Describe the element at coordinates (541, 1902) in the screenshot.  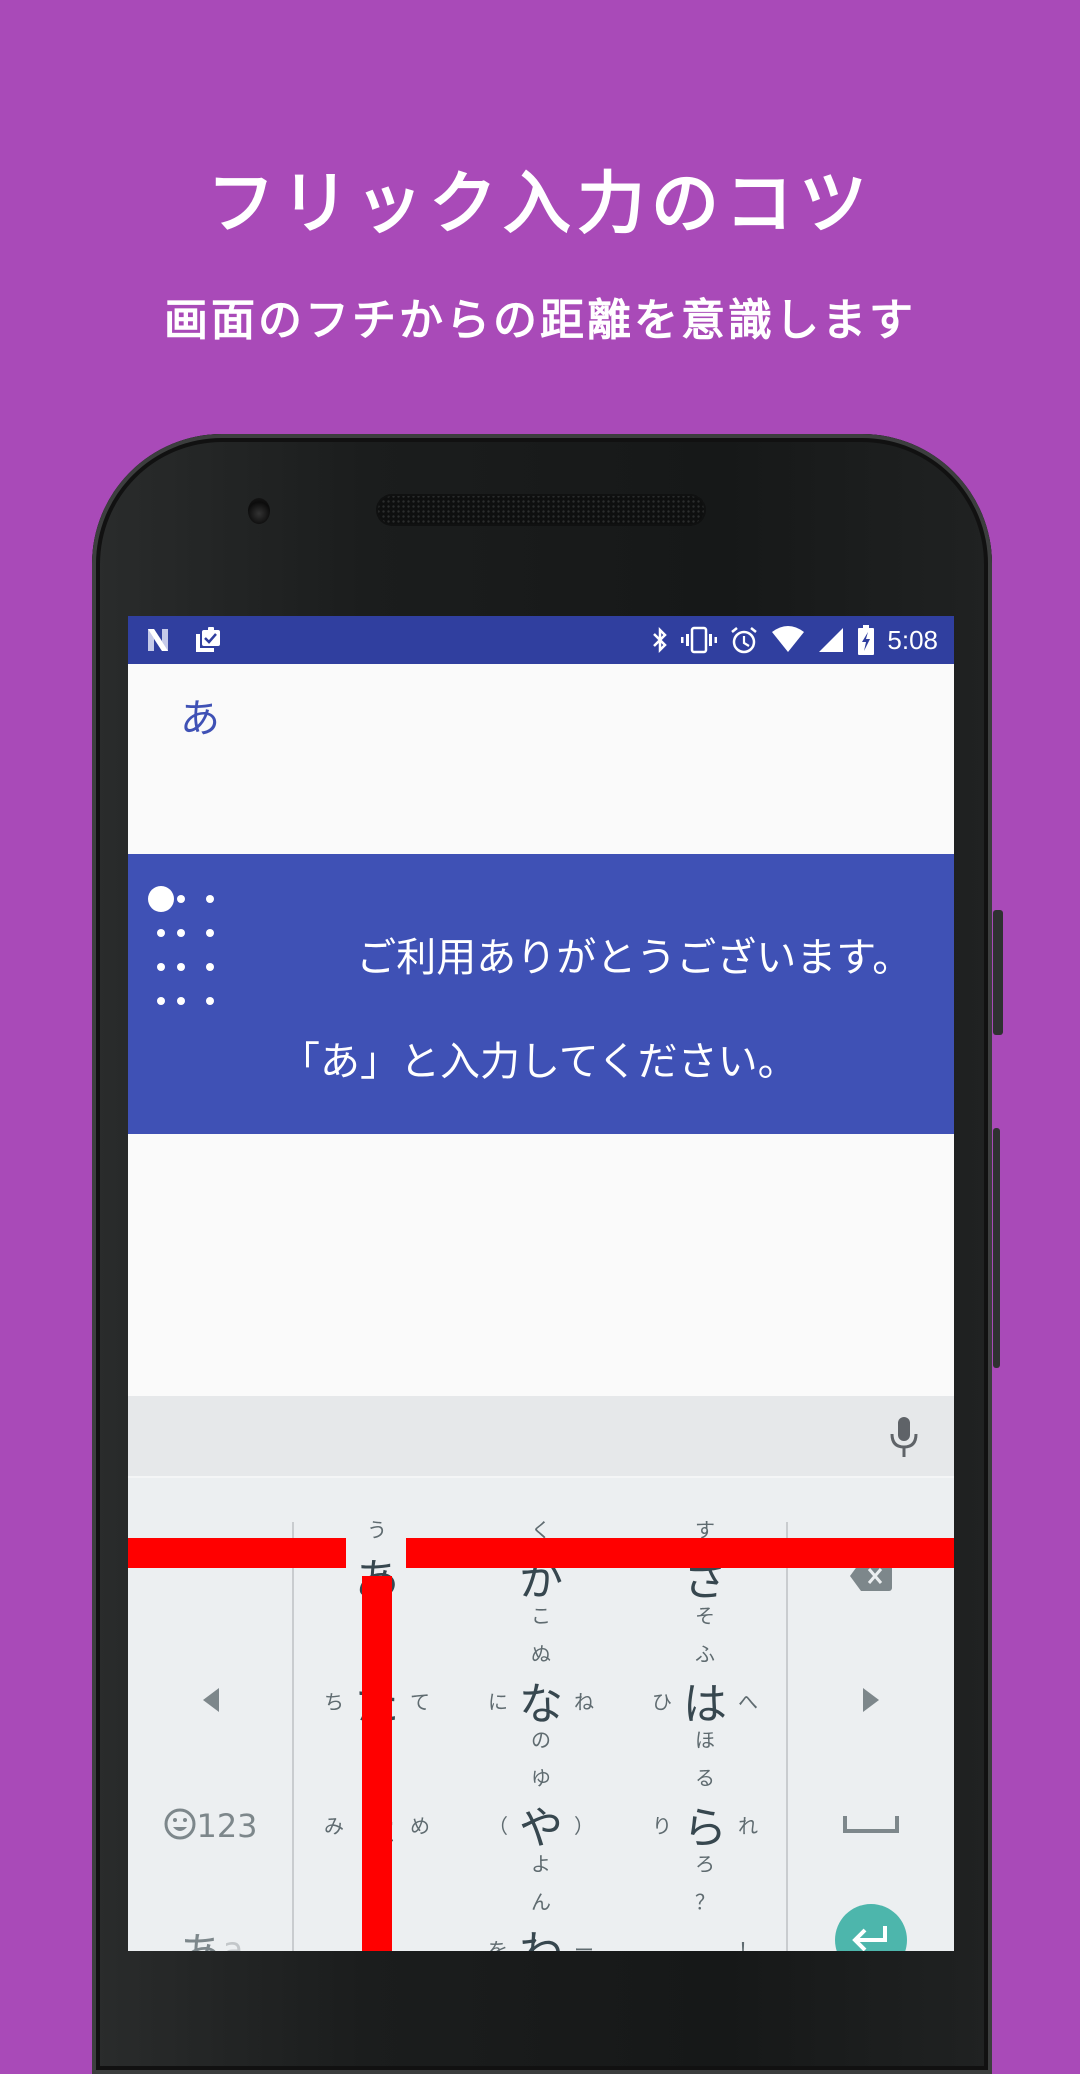
I see `flick-up-label: ん` at that location.